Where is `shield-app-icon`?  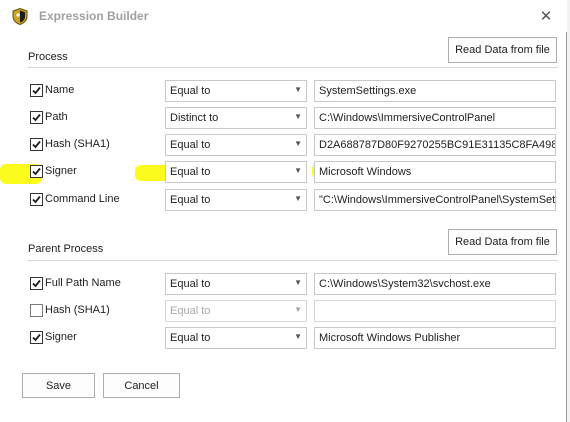 shield-app-icon is located at coordinates (20, 16).